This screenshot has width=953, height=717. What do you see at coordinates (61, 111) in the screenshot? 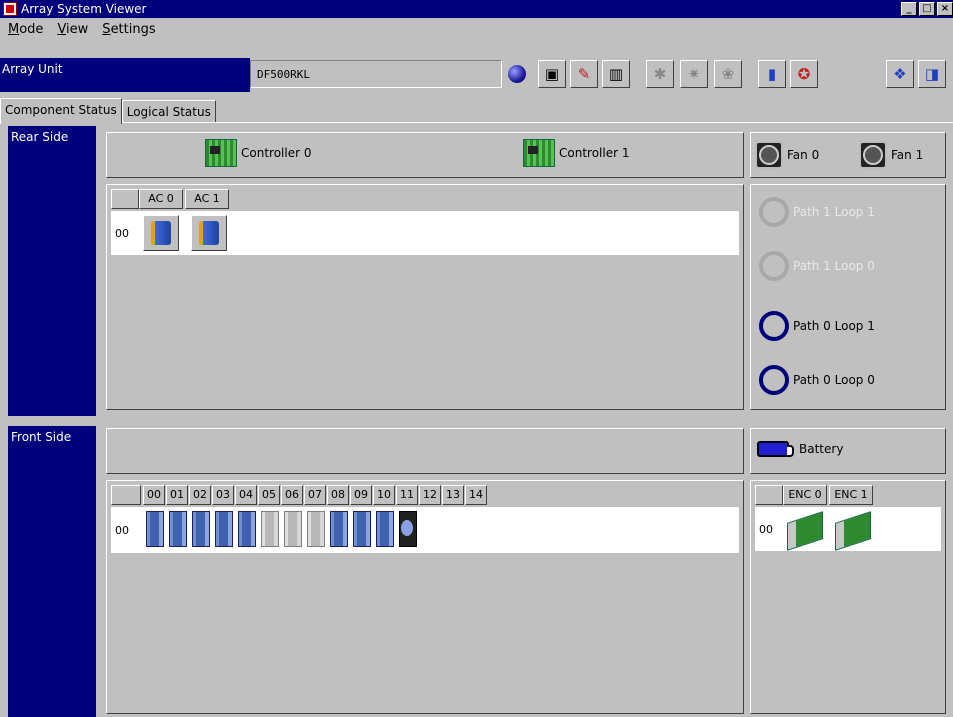
I see `tab-component-status: Component Status` at bounding box center [61, 111].